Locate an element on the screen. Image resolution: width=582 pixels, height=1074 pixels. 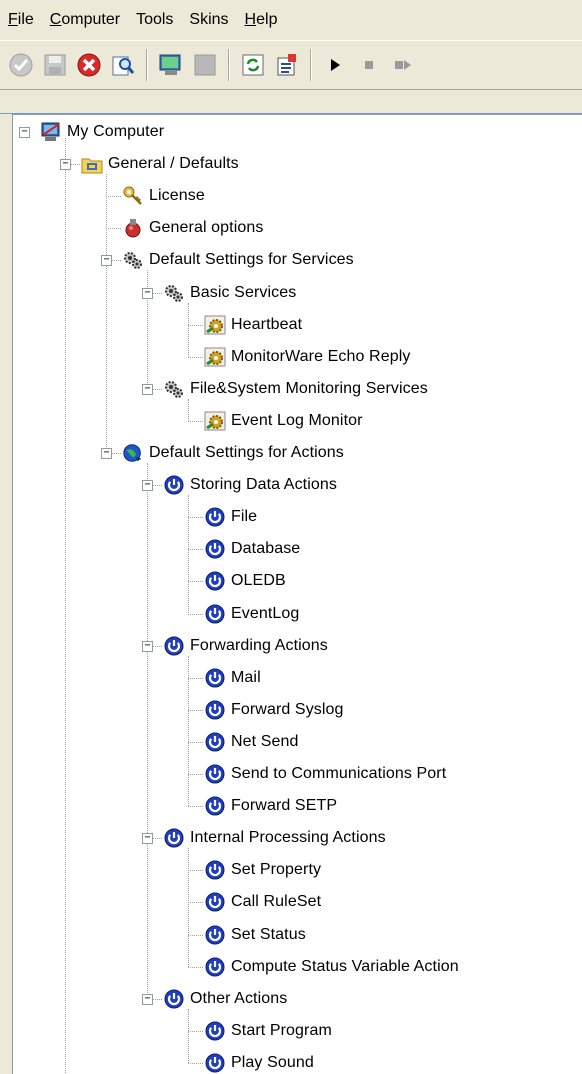
wizard-icon is located at coordinates (287, 65).